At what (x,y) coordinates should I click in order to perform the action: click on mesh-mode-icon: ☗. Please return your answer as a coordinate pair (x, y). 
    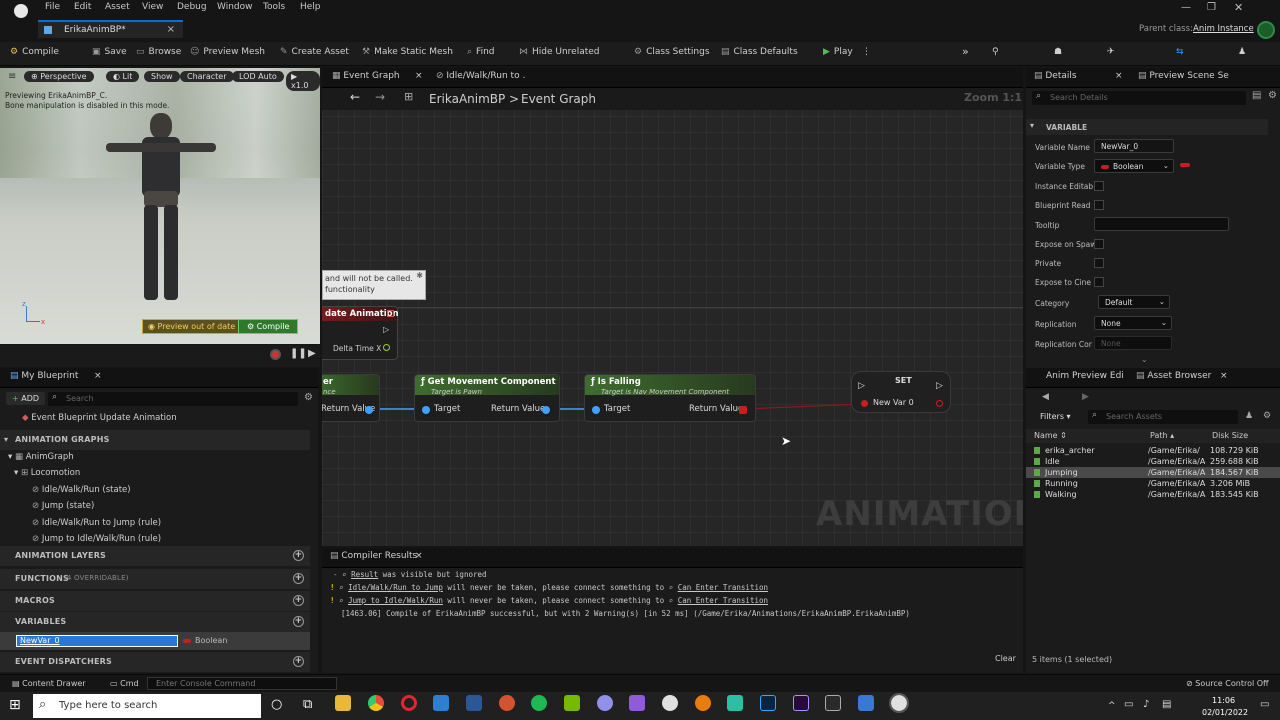
    Looking at the image, I should click on (1058, 52).